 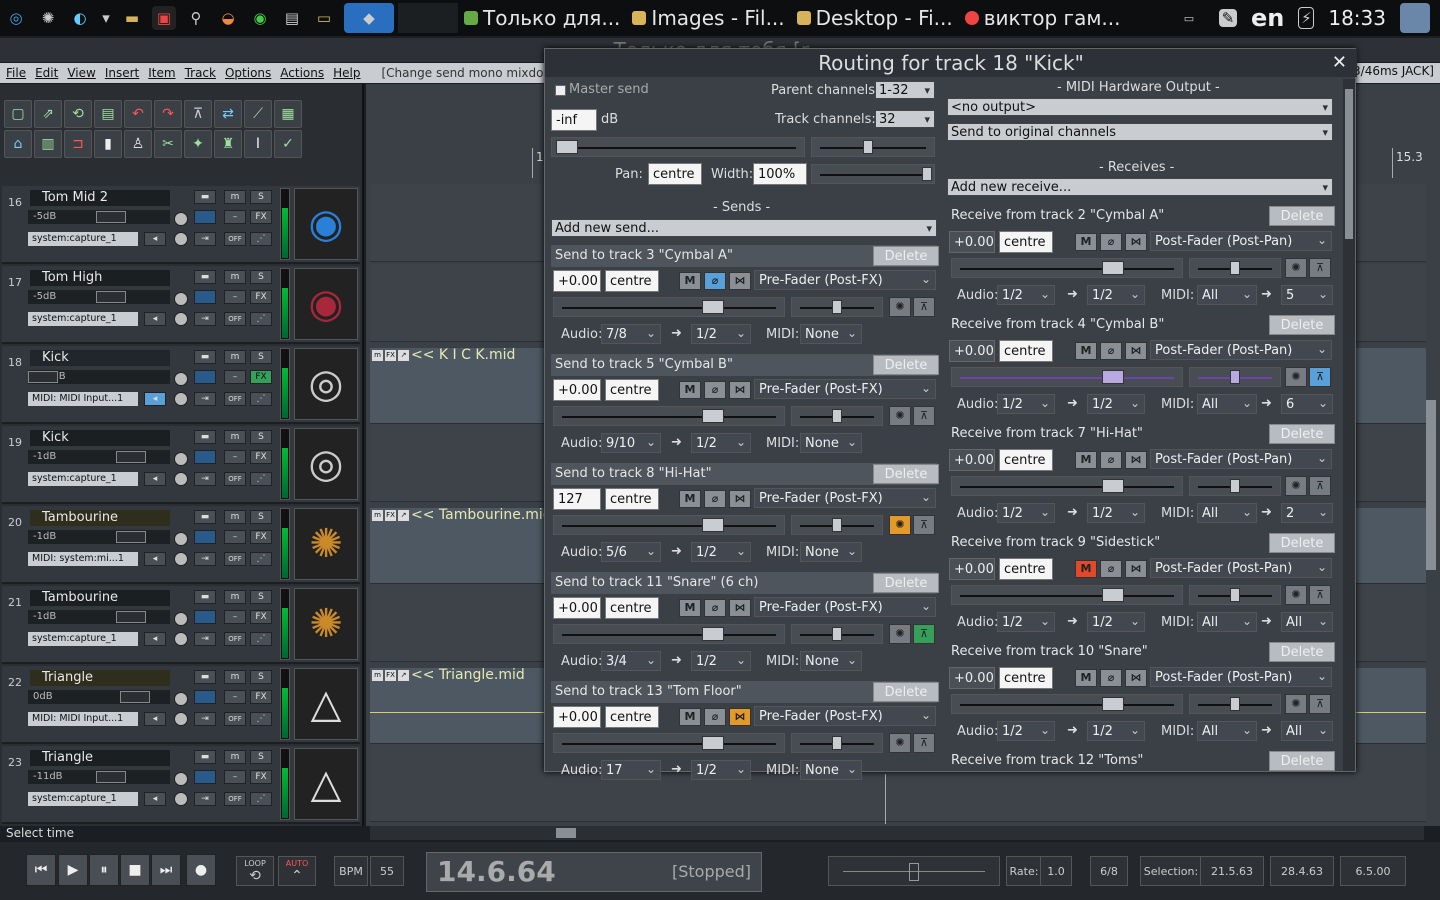 I want to click on media-item-triangle: m FX ↗ << Triangle.mid, so click(x=448, y=675).